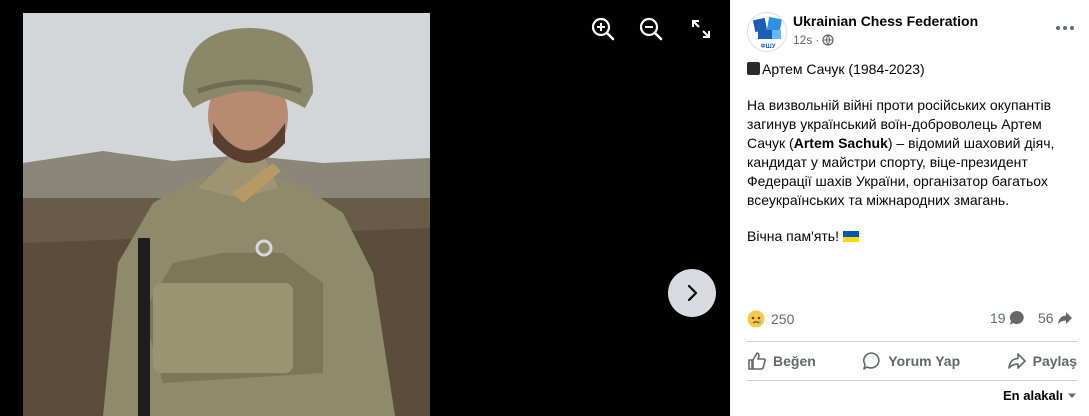 This screenshot has height=416, width=1089. I want to click on post-title-line: Артем Сачук (1984-2023), so click(912, 69).